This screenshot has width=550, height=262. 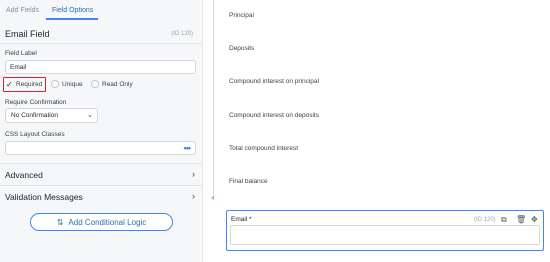 What do you see at coordinates (107, 222) in the screenshot?
I see `add-conditional-logic-label: Add Conditional Logic` at bounding box center [107, 222].